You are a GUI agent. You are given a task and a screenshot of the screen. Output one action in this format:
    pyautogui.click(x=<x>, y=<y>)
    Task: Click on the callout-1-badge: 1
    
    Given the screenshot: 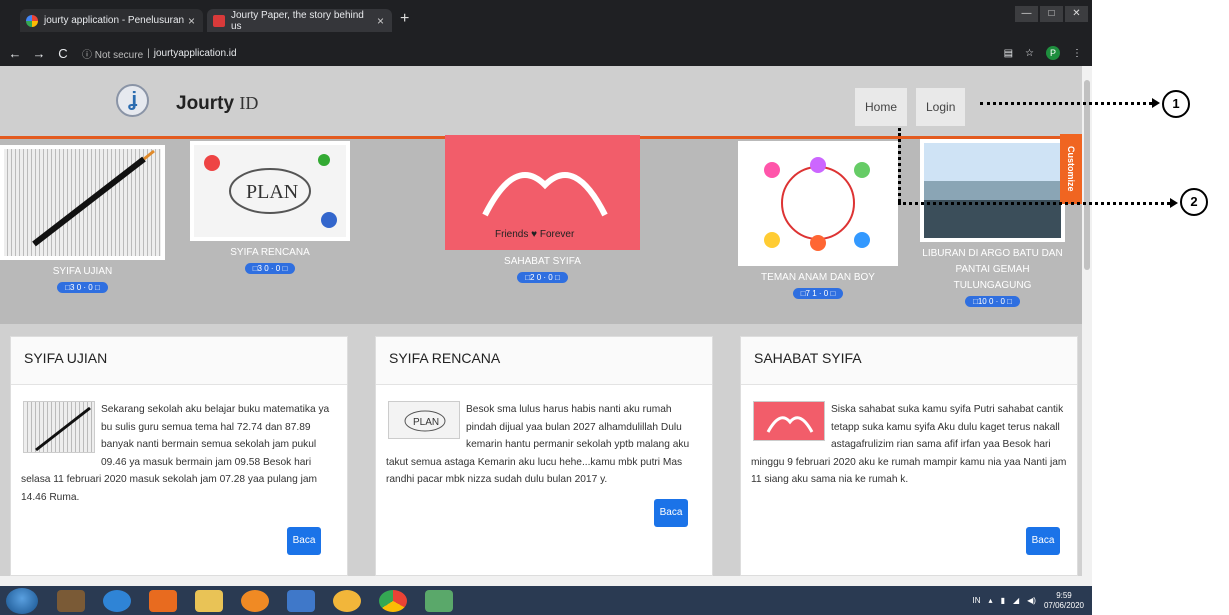 What is the action you would take?
    pyautogui.click(x=1176, y=104)
    